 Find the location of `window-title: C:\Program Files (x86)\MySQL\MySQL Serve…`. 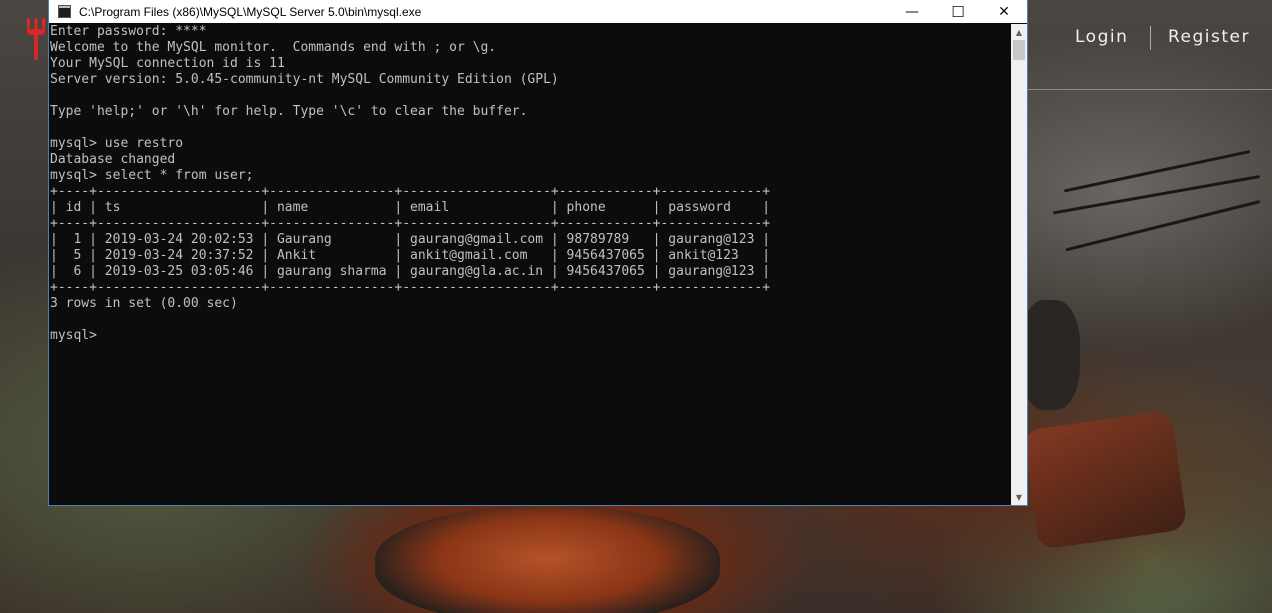

window-title: C:\Program Files (x86)\MySQL\MySQL Serve… is located at coordinates (250, 11).